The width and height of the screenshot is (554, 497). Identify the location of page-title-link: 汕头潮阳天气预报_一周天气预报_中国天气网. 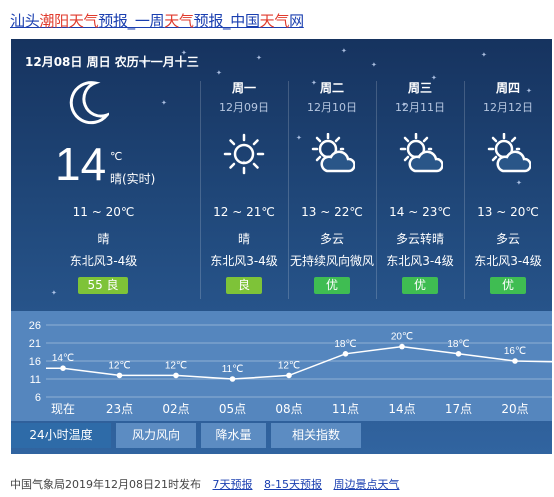
(157, 20).